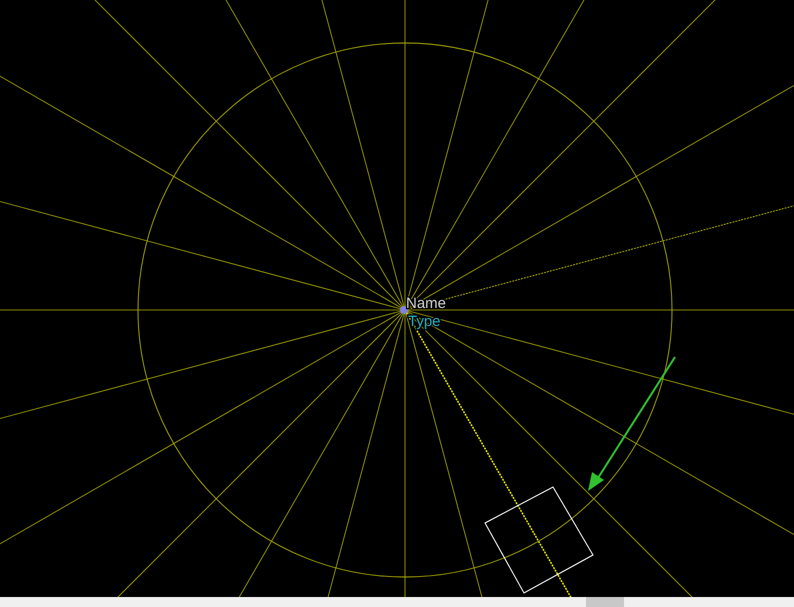 Image resolution: width=794 pixels, height=607 pixels. What do you see at coordinates (404, 310) in the screenshot?
I see `component-origin-icon` at bounding box center [404, 310].